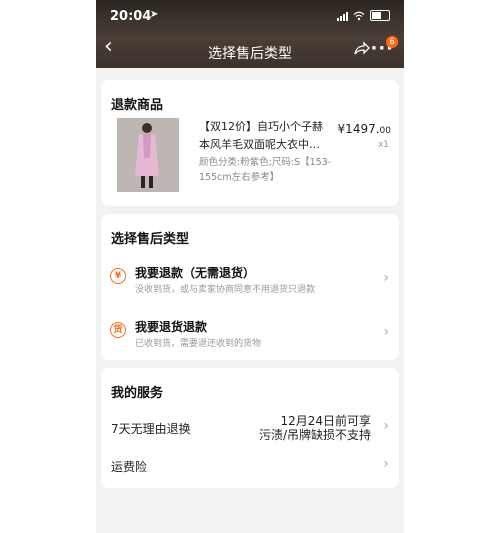 This screenshot has height=533, width=500. I want to click on service-label: 运费险, so click(129, 467).